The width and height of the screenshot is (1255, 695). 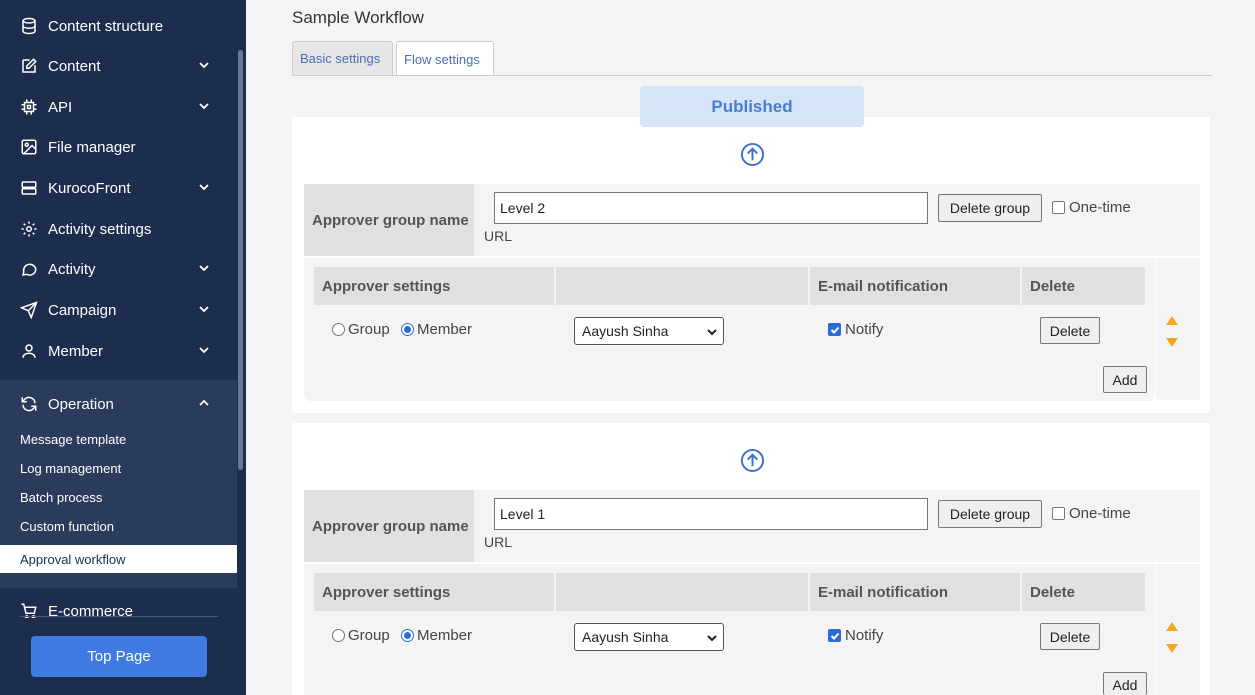 I want to click on server-icon, so click(x=29, y=188).